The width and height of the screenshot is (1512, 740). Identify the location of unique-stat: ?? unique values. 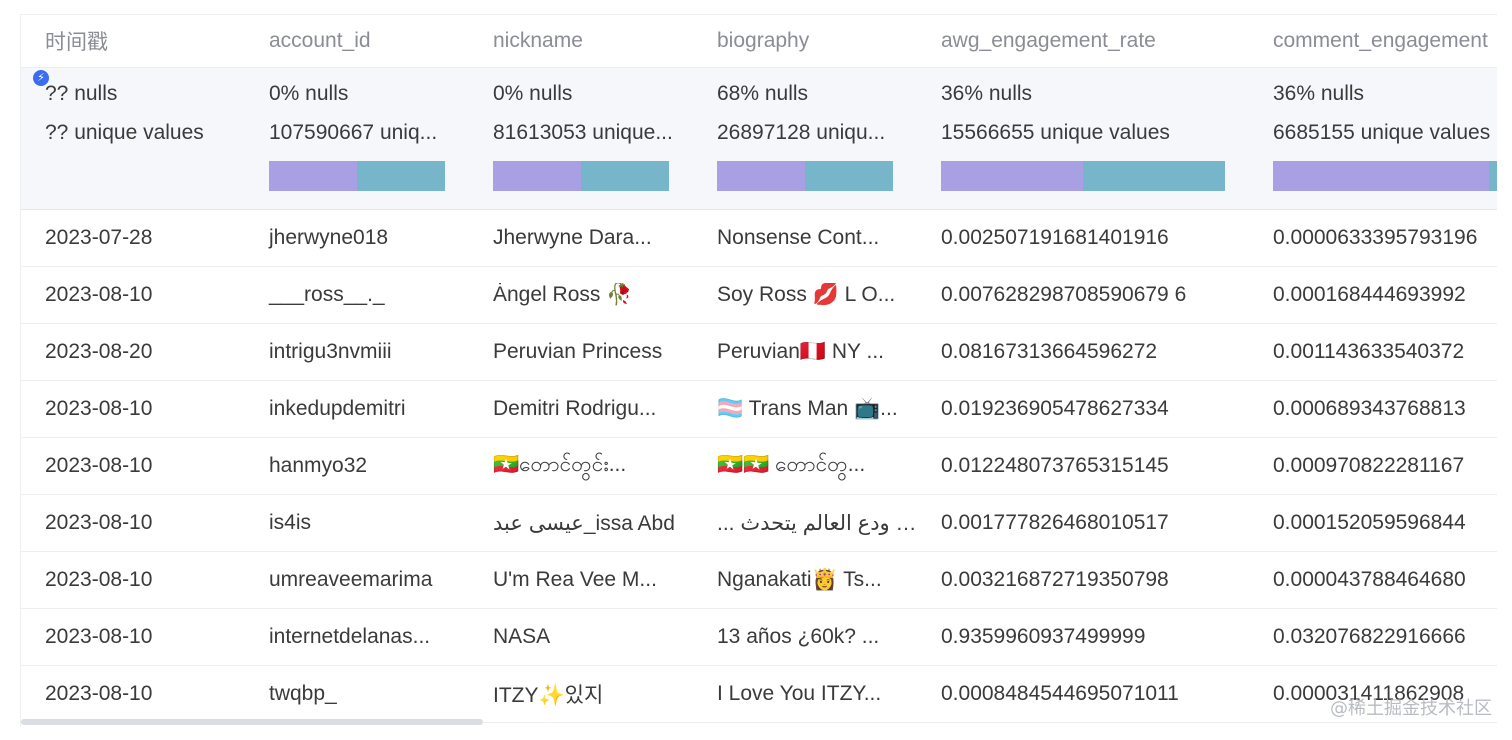
(124, 132).